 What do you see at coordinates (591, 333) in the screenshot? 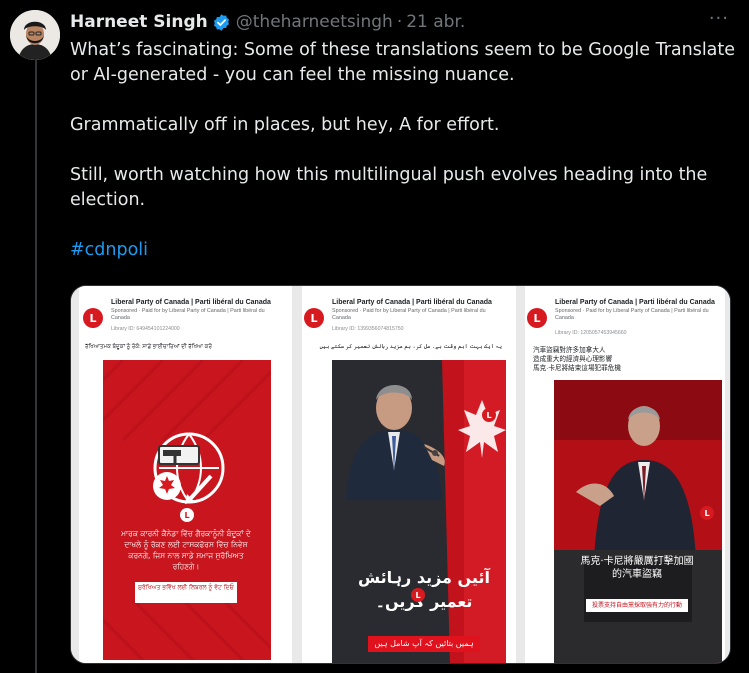
I see `ad-library-id: Library ID: 1205057453945660` at bounding box center [591, 333].